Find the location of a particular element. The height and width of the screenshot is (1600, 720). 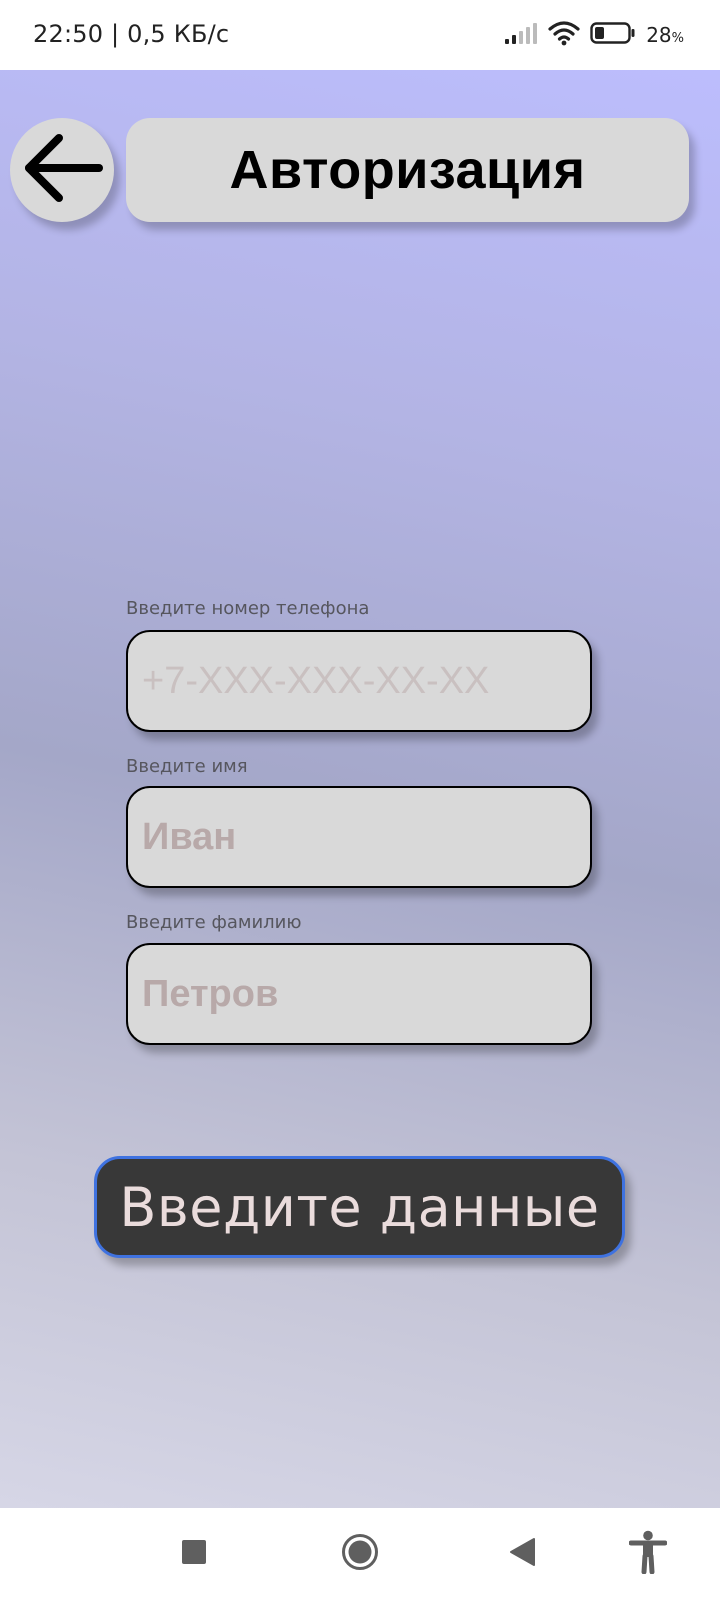

home-circle-icon is located at coordinates (360, 1554).